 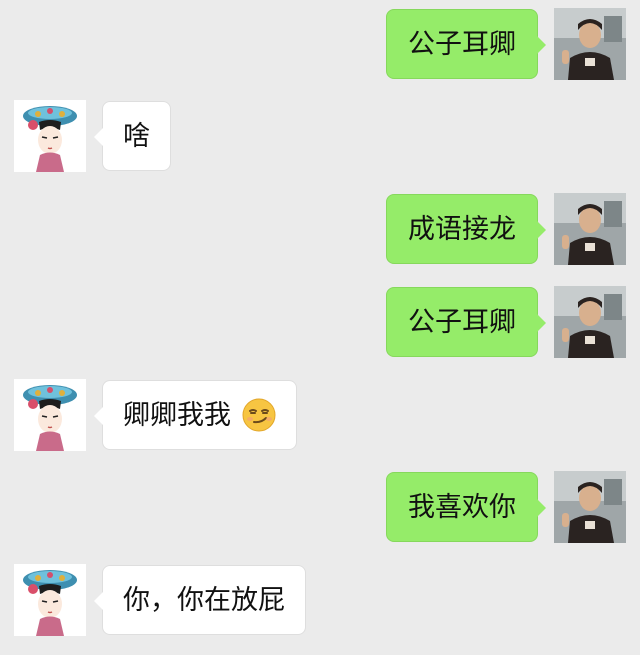 What do you see at coordinates (259, 414) in the screenshot?
I see `smirking-face-icon` at bounding box center [259, 414].